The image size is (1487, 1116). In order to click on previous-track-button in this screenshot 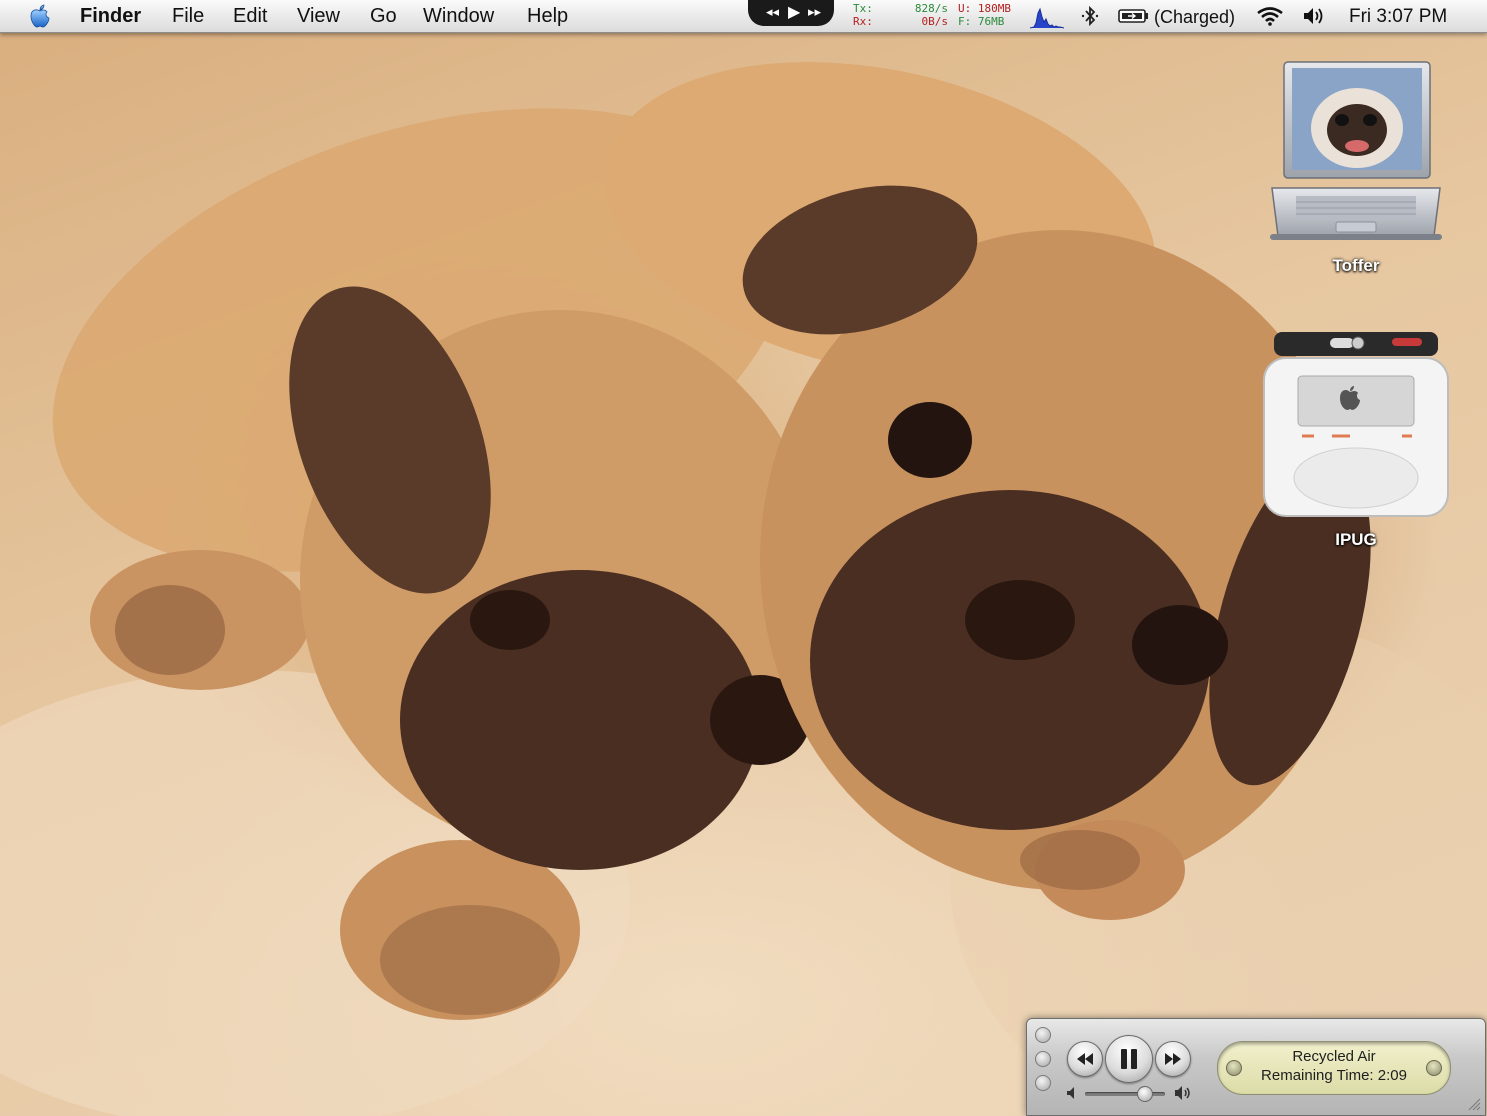, I will do `click(1085, 1059)`.